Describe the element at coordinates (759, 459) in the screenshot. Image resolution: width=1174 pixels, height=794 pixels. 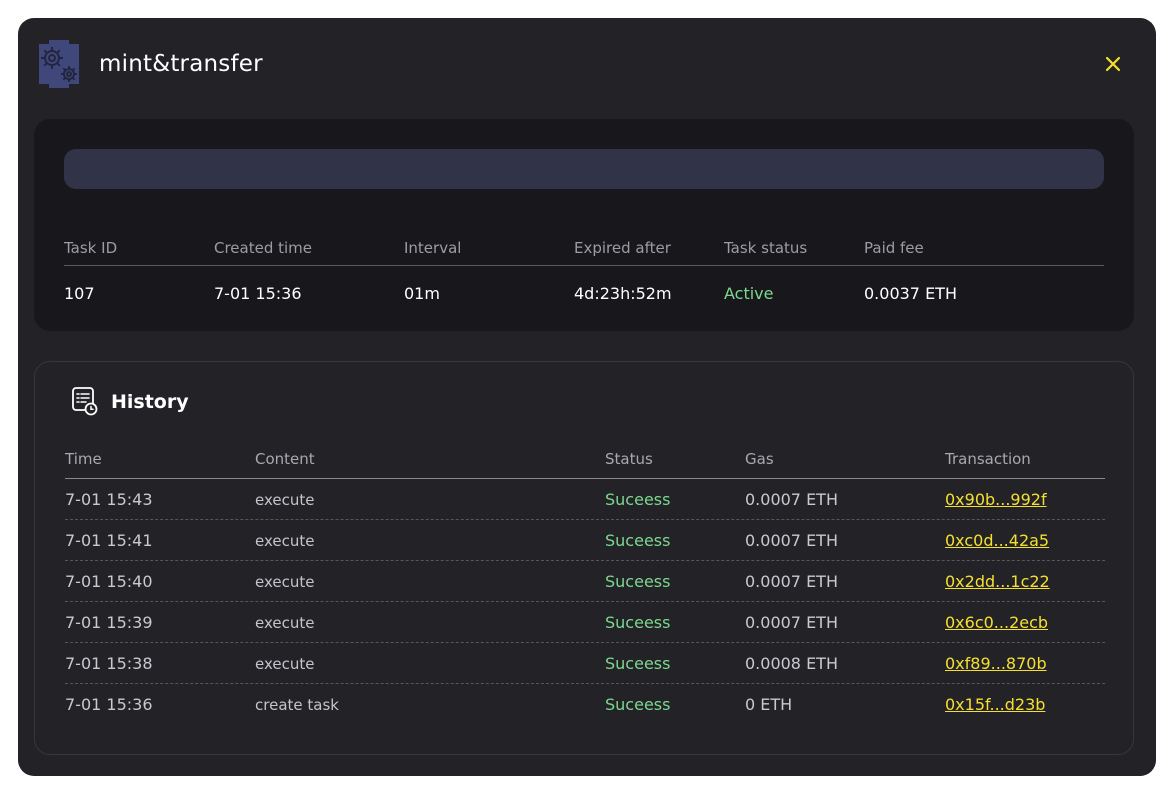
I see `gas-header: Gas` at that location.